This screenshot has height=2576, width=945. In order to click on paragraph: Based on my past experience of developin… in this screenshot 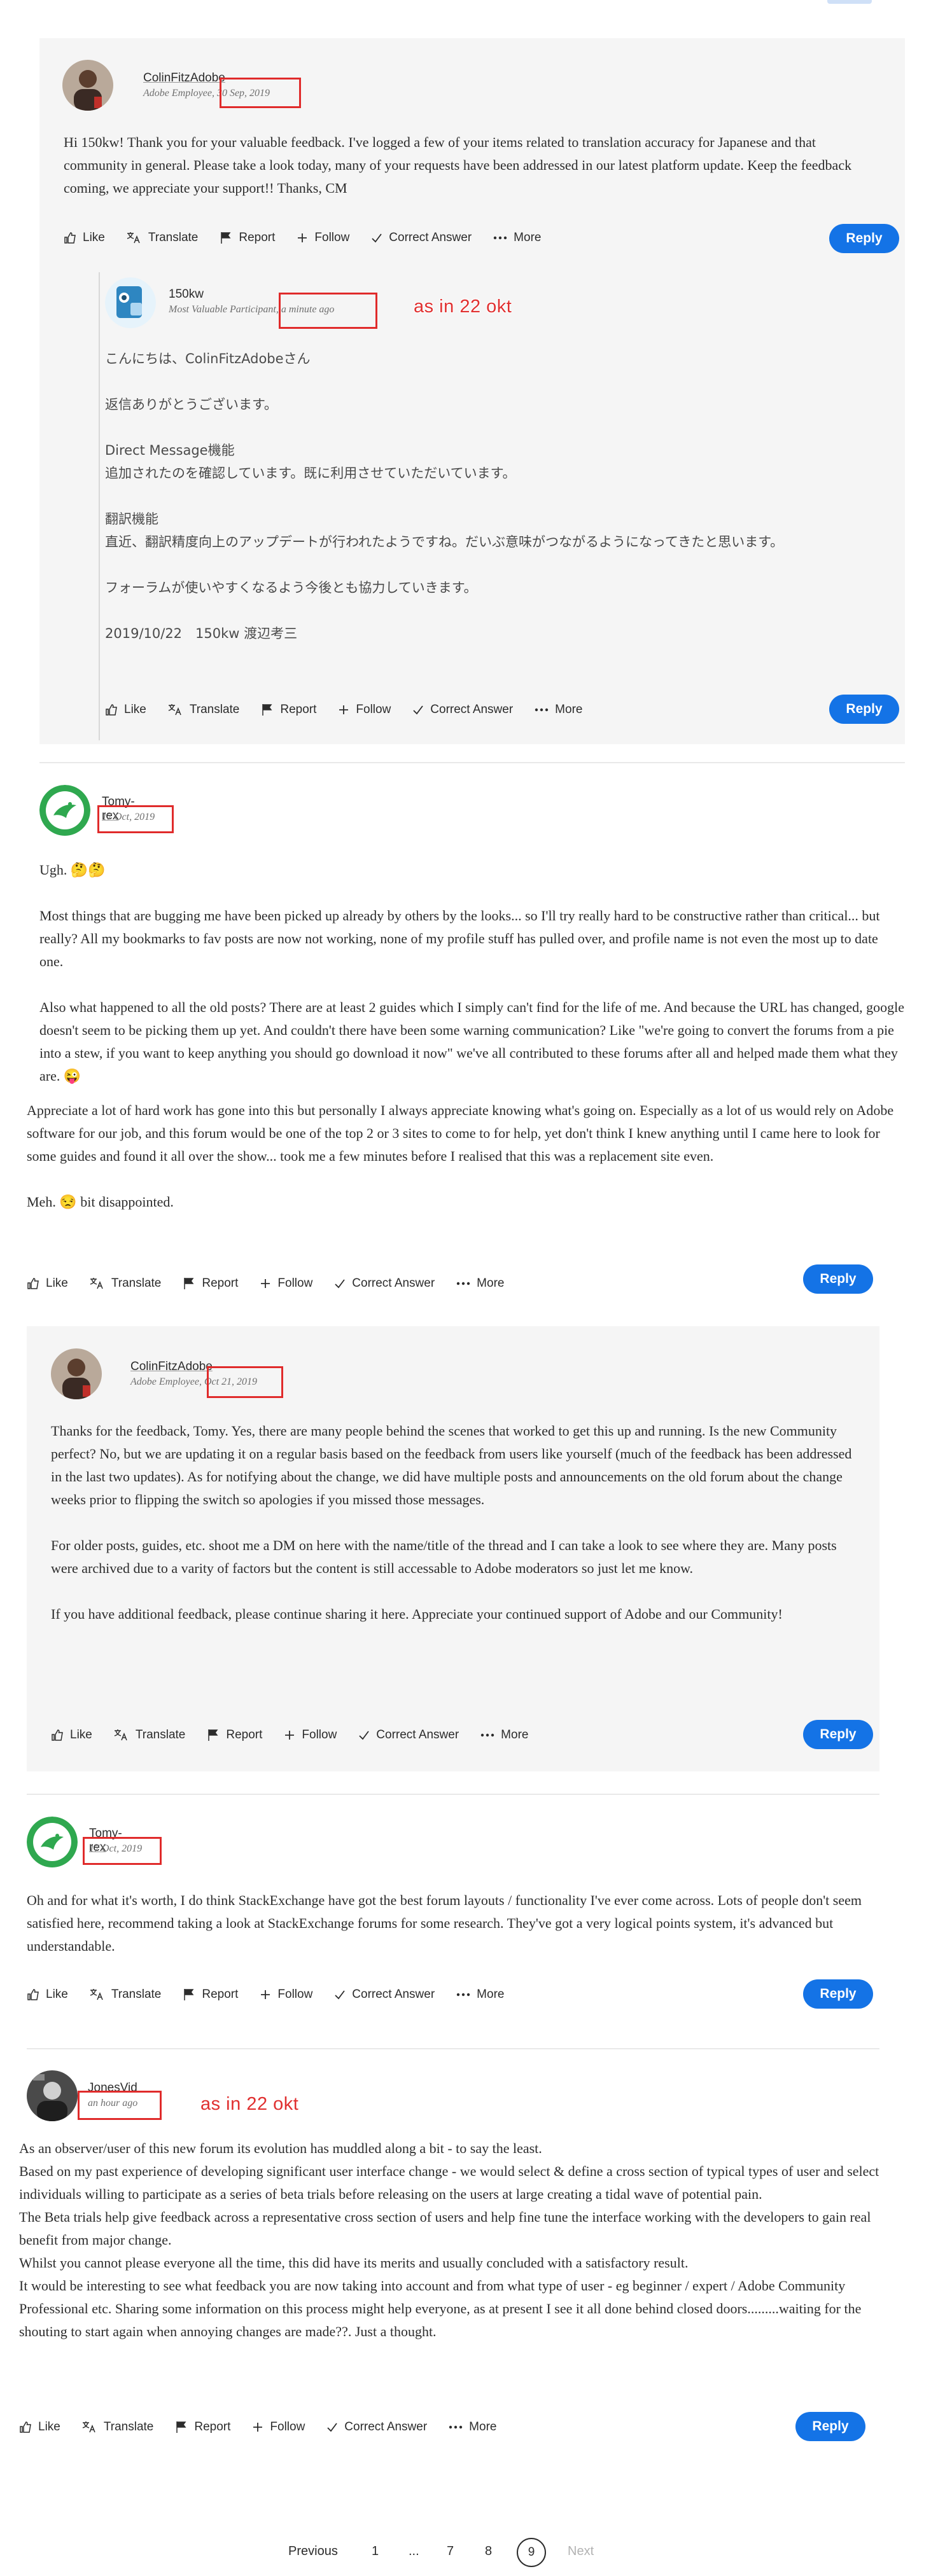, I will do `click(449, 2182)`.